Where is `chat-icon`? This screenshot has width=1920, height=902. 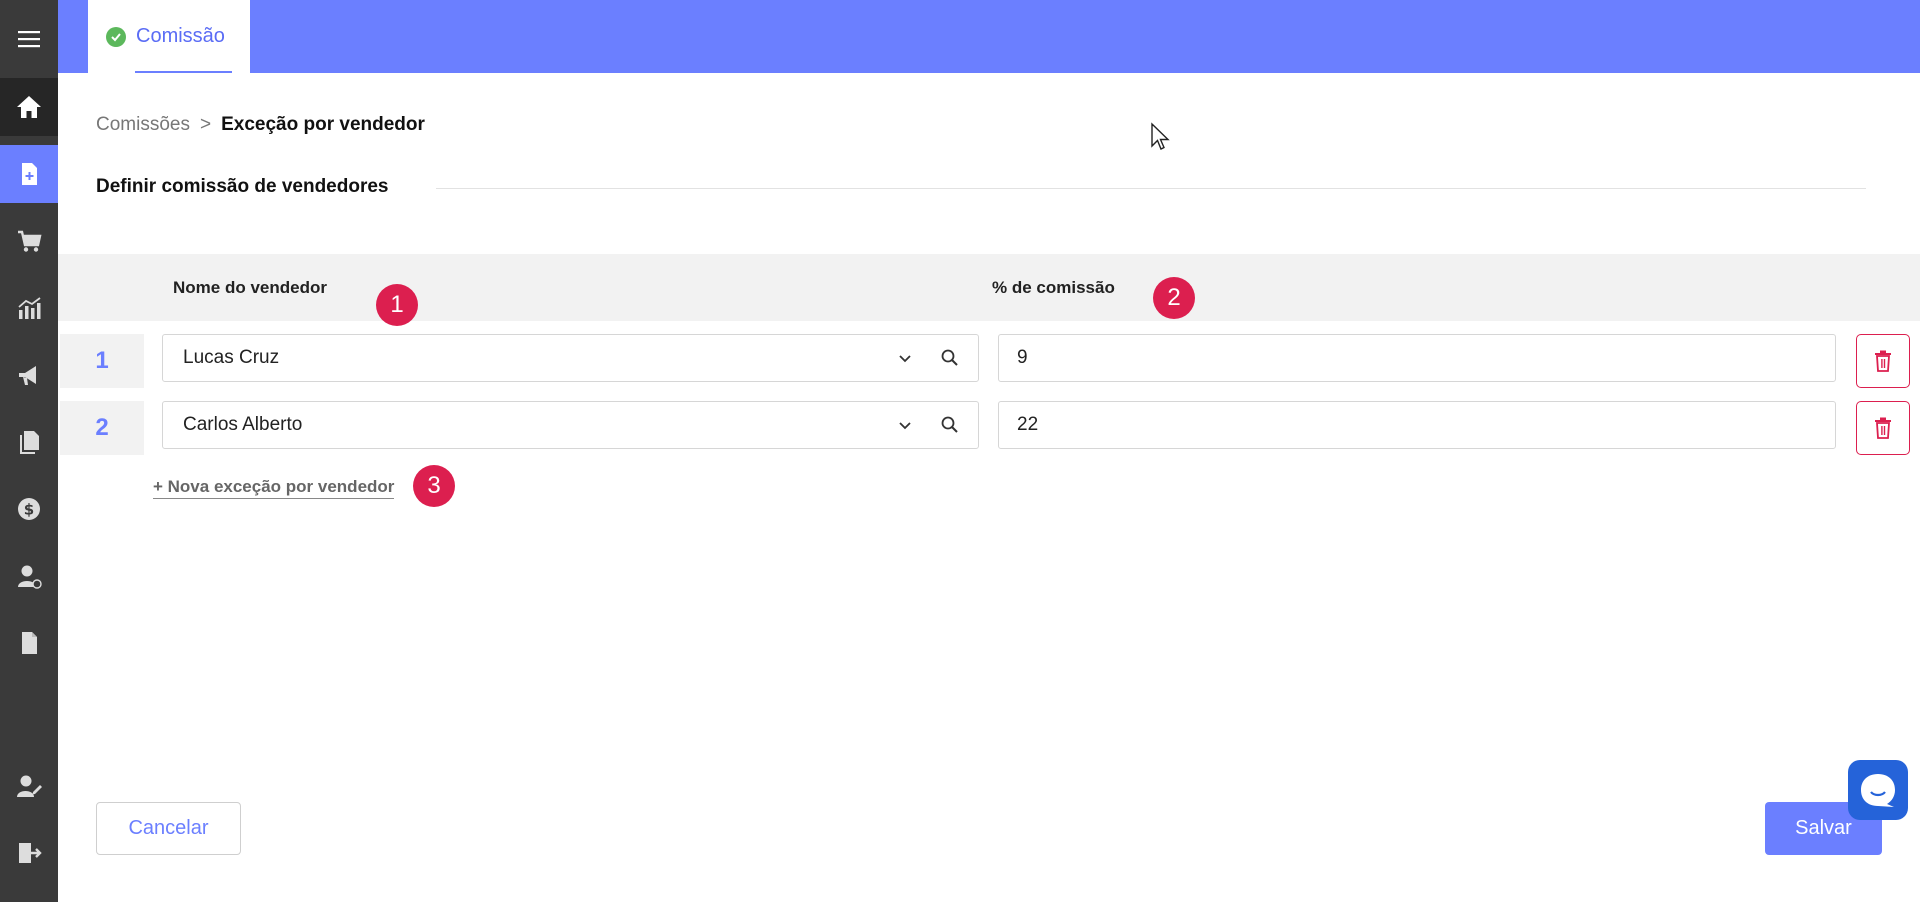
chat-icon is located at coordinates (1878, 790).